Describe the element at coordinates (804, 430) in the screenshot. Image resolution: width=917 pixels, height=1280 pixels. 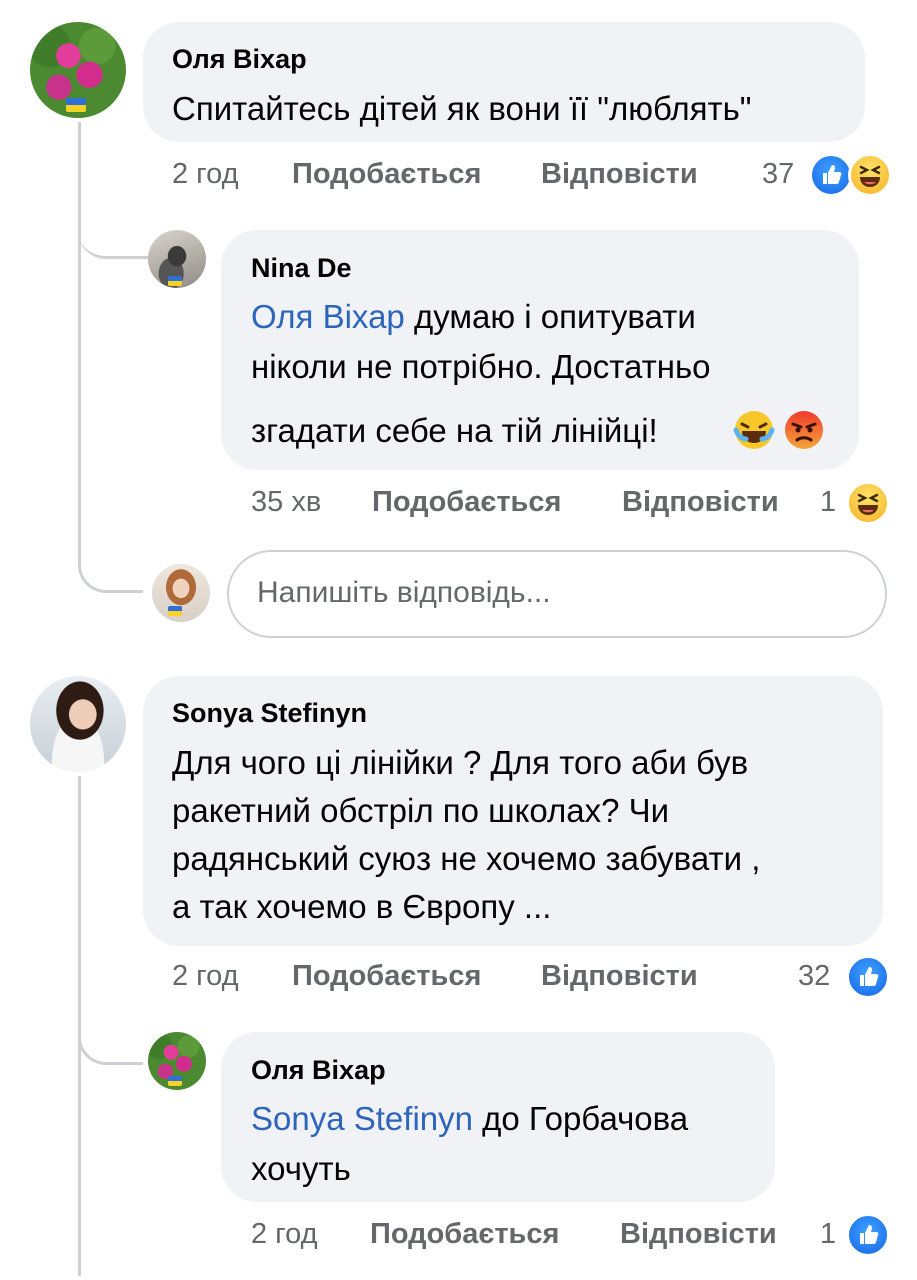
I see `angry-face-emoji` at that location.